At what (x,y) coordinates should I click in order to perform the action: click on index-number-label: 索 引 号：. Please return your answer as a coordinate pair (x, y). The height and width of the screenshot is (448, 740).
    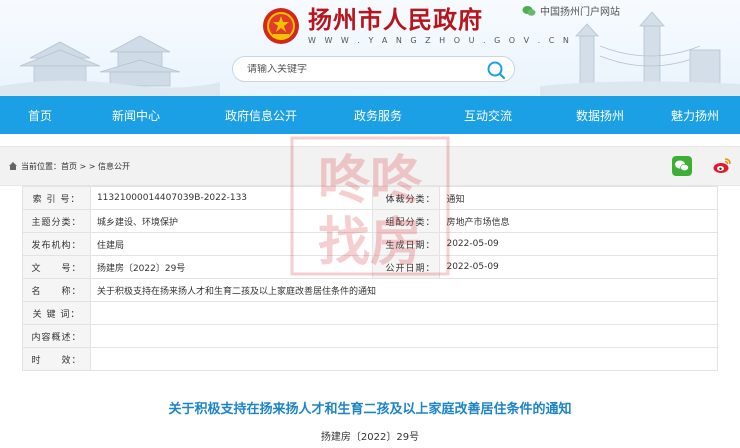
    Looking at the image, I should click on (56, 198).